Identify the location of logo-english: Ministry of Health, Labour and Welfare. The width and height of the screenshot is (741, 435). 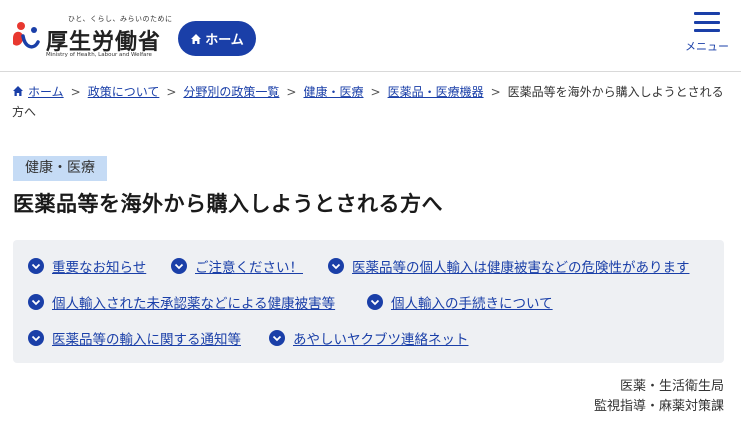
(99, 55).